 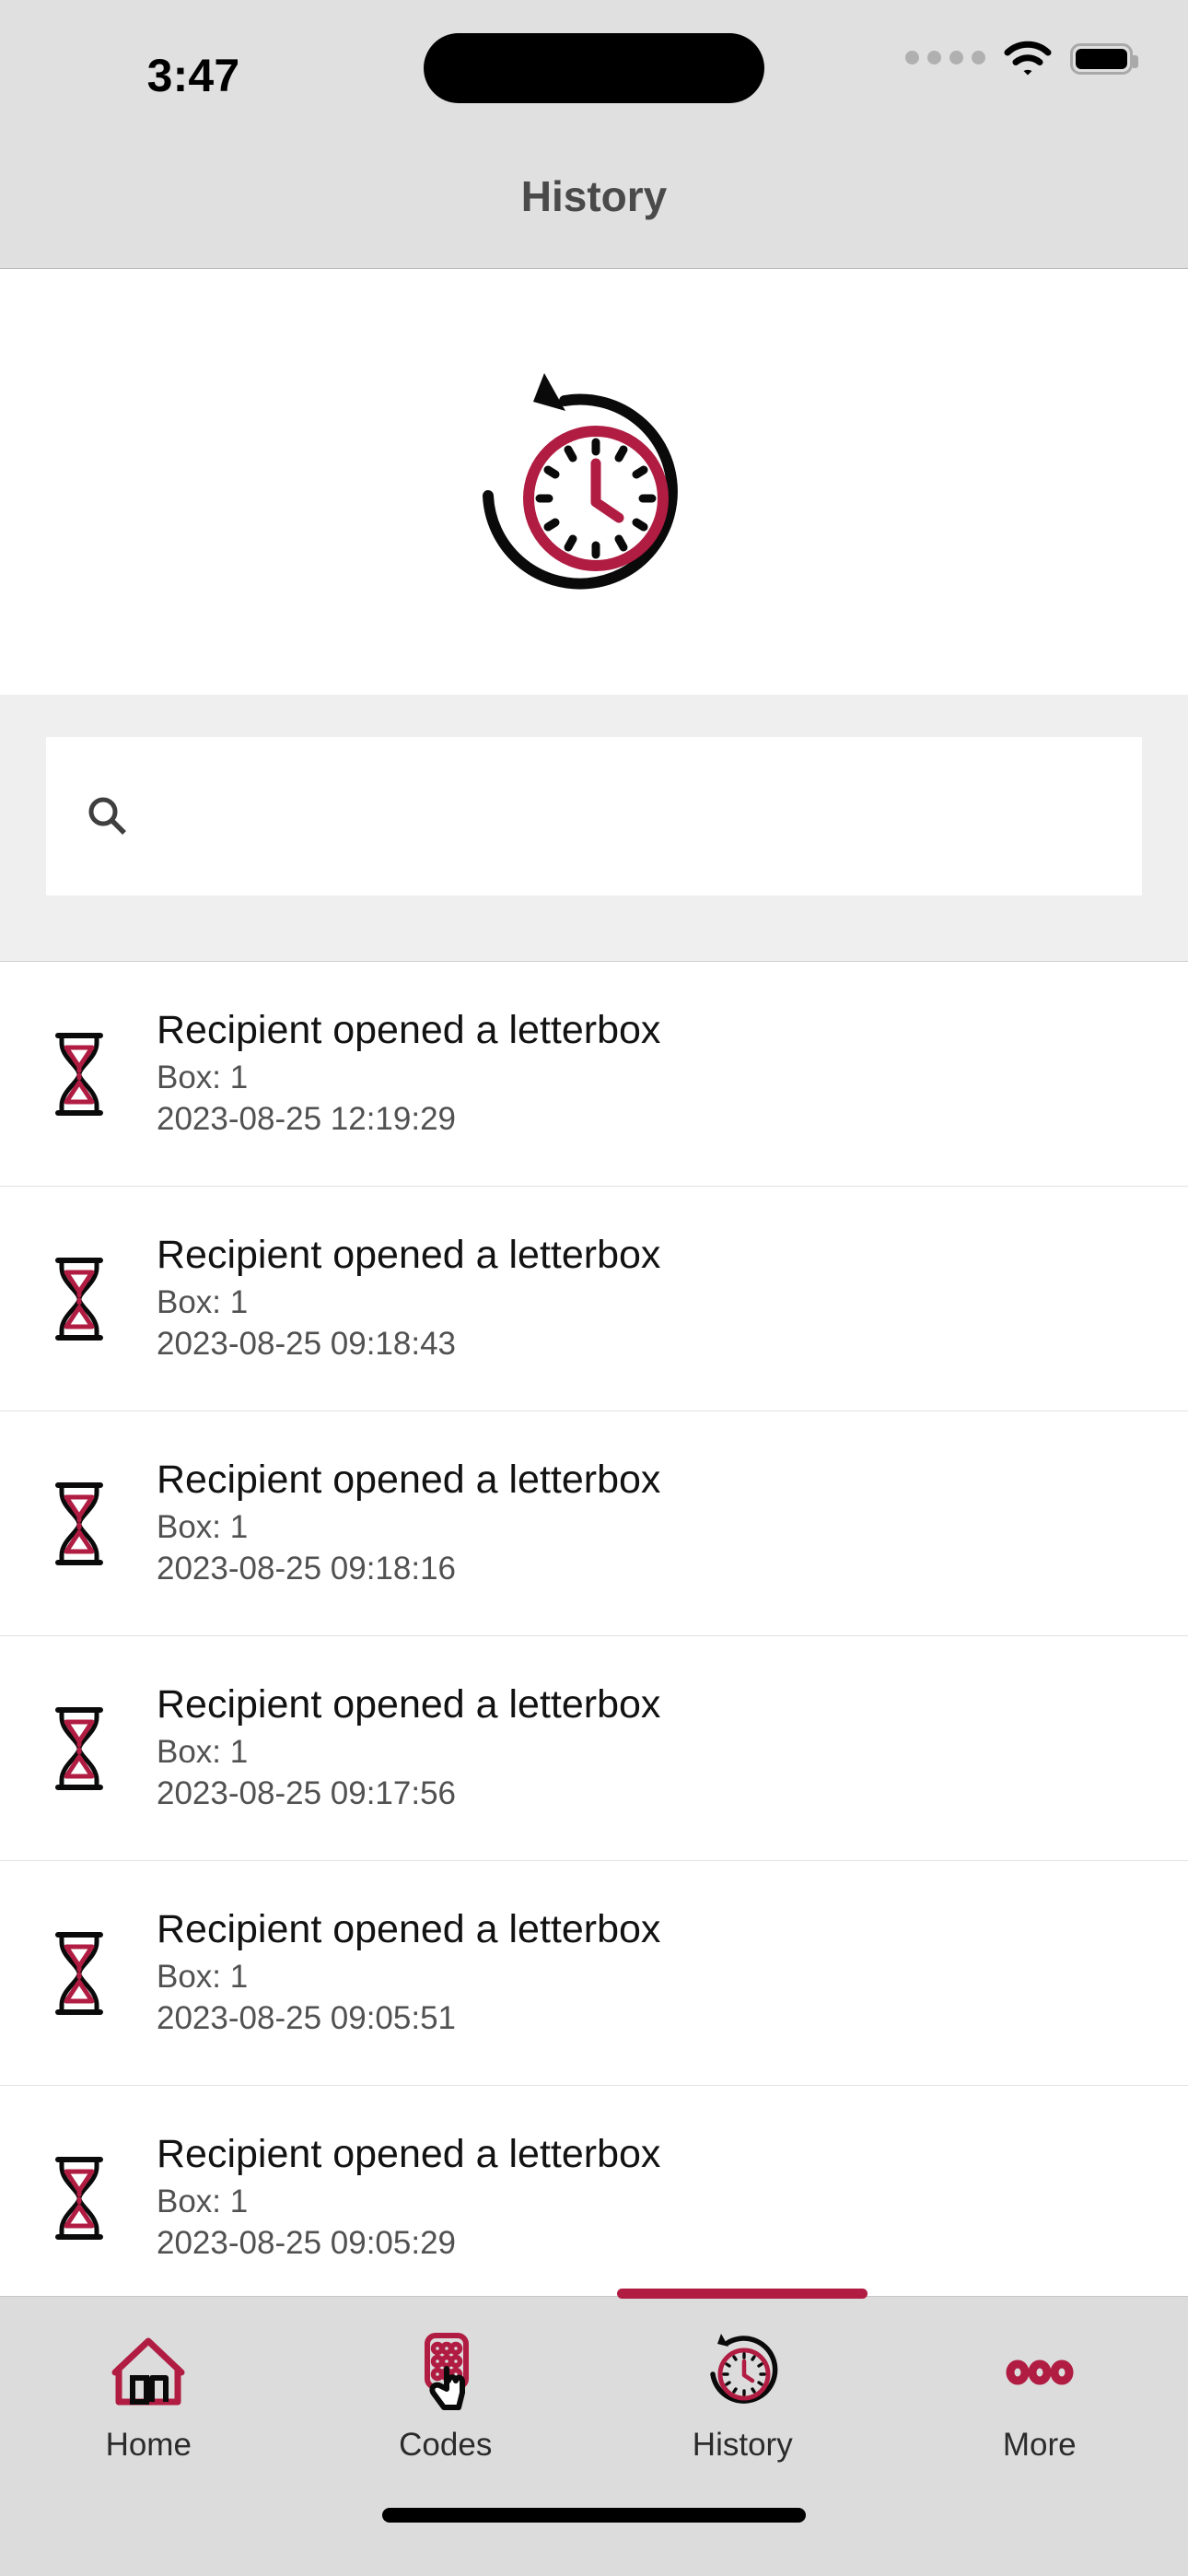 What do you see at coordinates (594, 2515) in the screenshot?
I see `home-indicator` at bounding box center [594, 2515].